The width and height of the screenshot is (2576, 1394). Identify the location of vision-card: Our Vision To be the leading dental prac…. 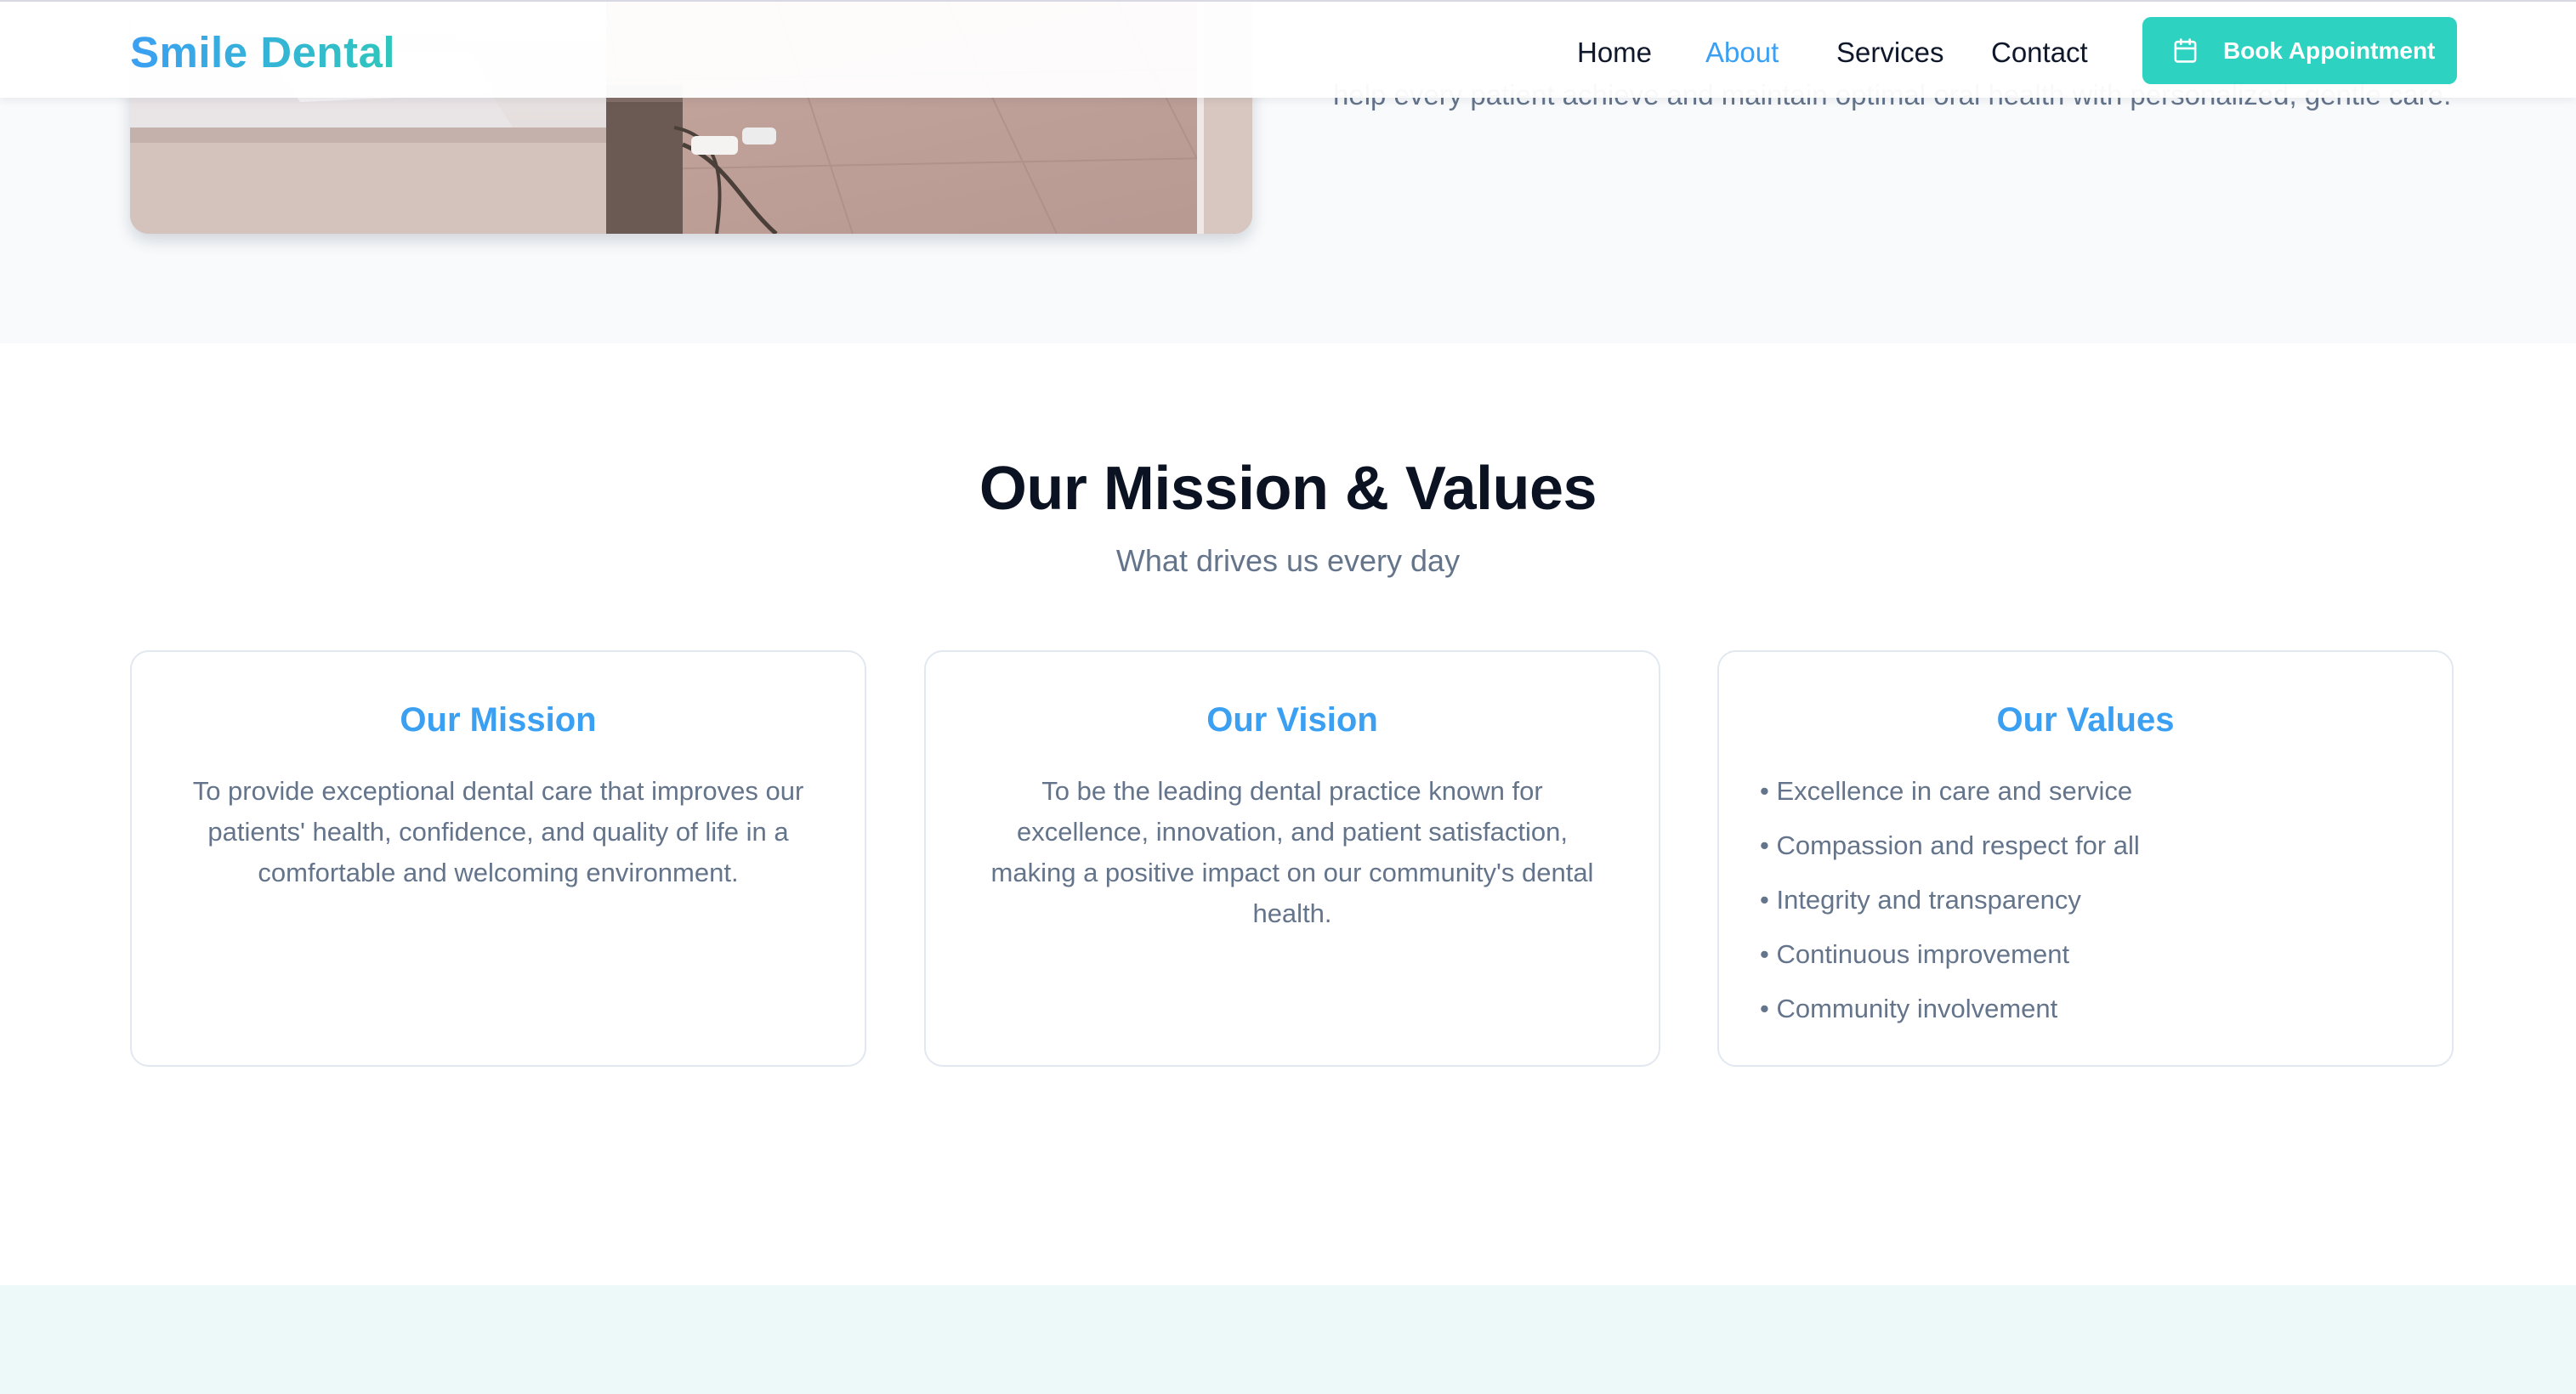
(1292, 858).